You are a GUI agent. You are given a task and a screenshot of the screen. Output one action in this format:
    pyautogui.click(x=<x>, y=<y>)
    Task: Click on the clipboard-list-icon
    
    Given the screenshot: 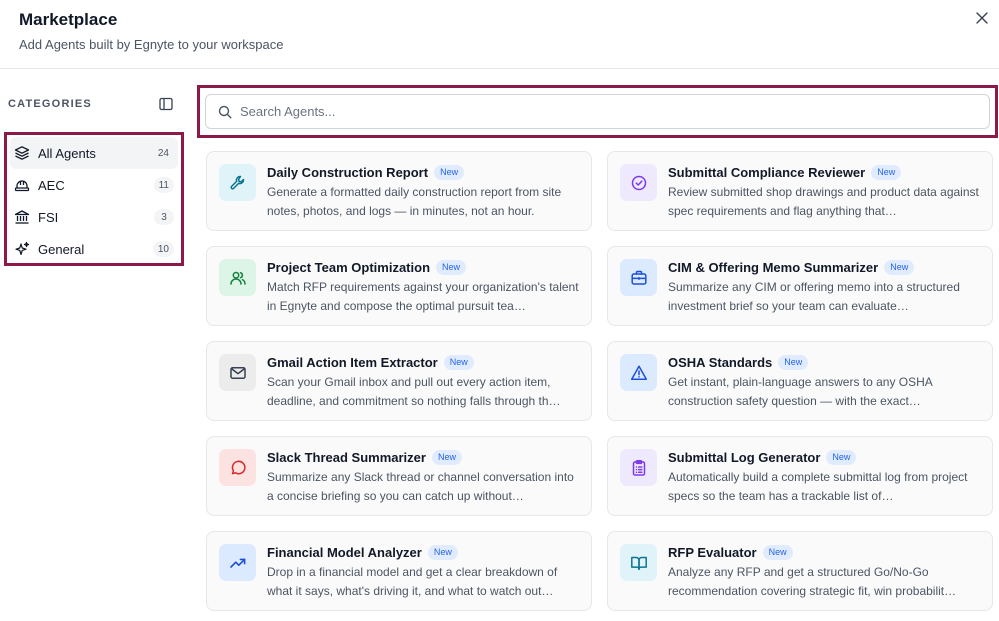 What is the action you would take?
    pyautogui.click(x=639, y=468)
    